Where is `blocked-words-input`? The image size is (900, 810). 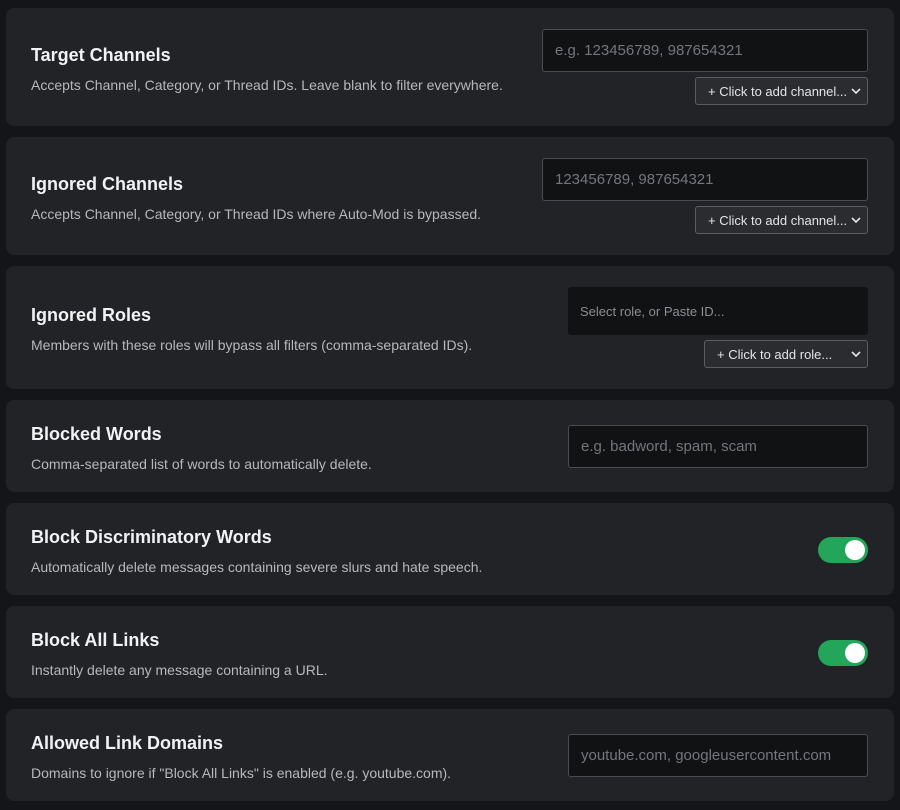 blocked-words-input is located at coordinates (718, 446).